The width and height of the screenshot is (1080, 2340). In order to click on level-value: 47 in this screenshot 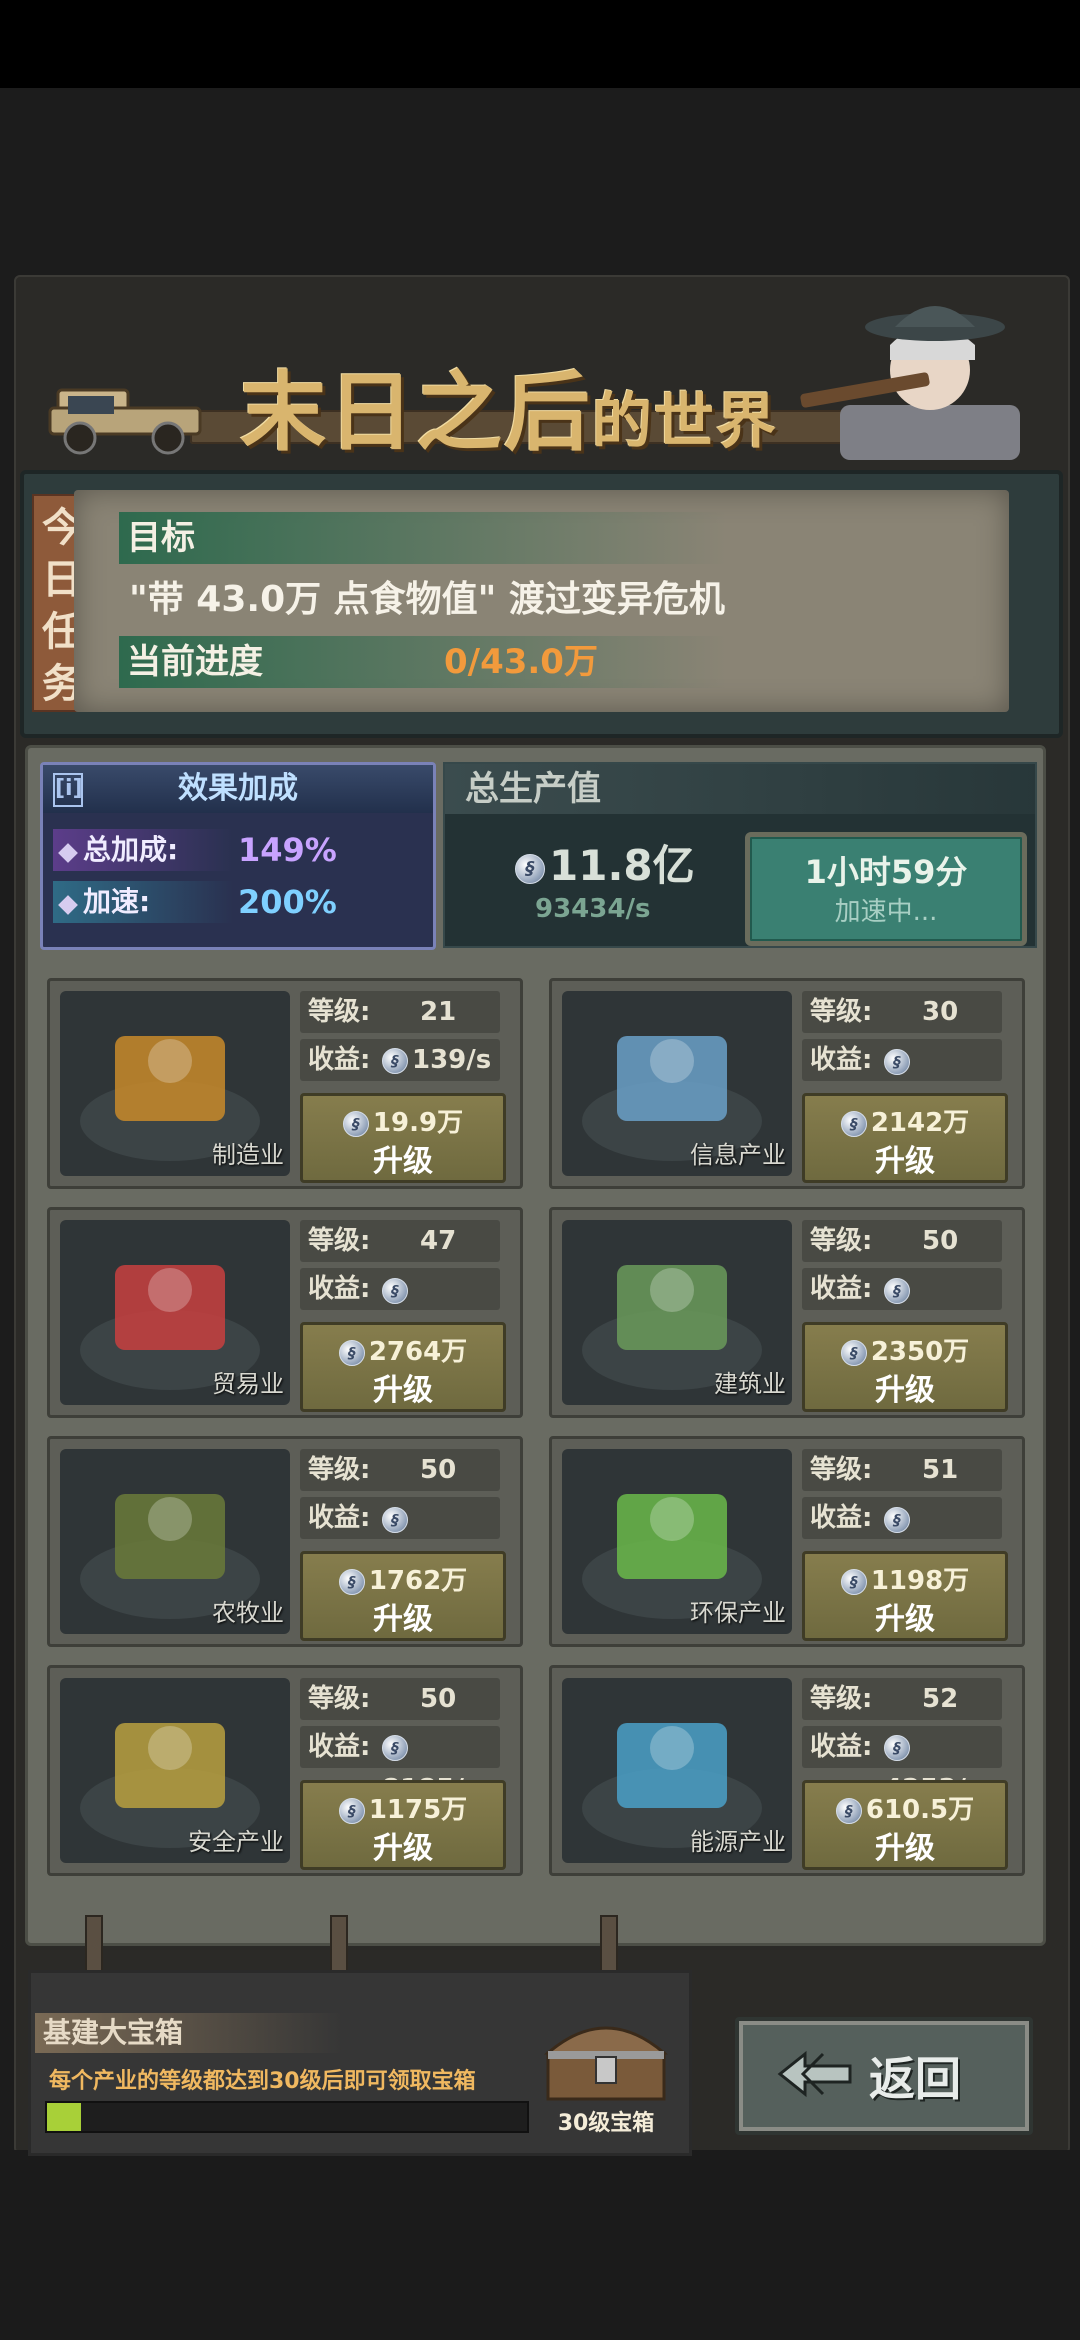, I will do `click(438, 1241)`.